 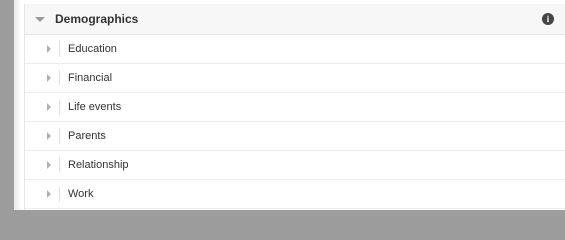 I want to click on left-gutter, so click(x=7, y=105).